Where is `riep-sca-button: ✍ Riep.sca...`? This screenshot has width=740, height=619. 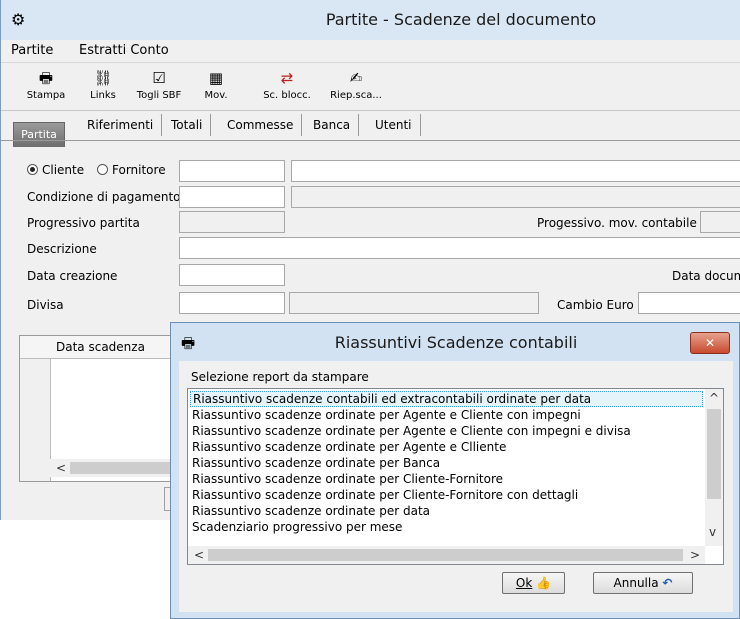 riep-sca-button: ✍ Riep.sca... is located at coordinates (356, 88).